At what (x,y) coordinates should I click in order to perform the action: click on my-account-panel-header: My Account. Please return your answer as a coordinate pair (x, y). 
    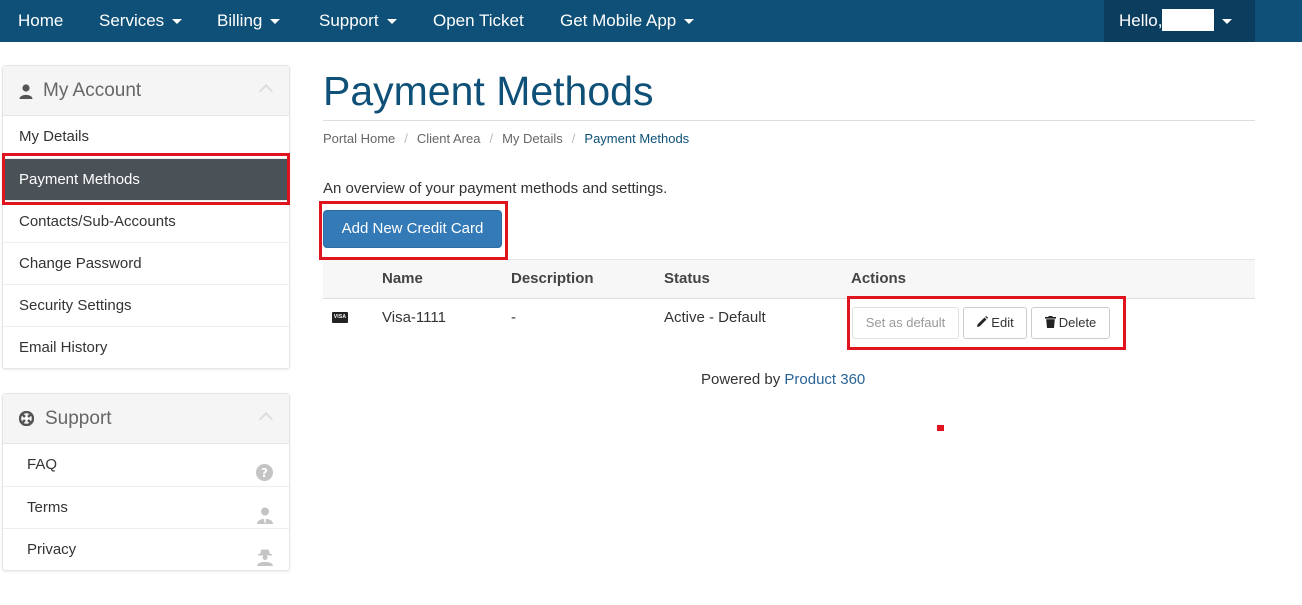
    Looking at the image, I should click on (146, 91).